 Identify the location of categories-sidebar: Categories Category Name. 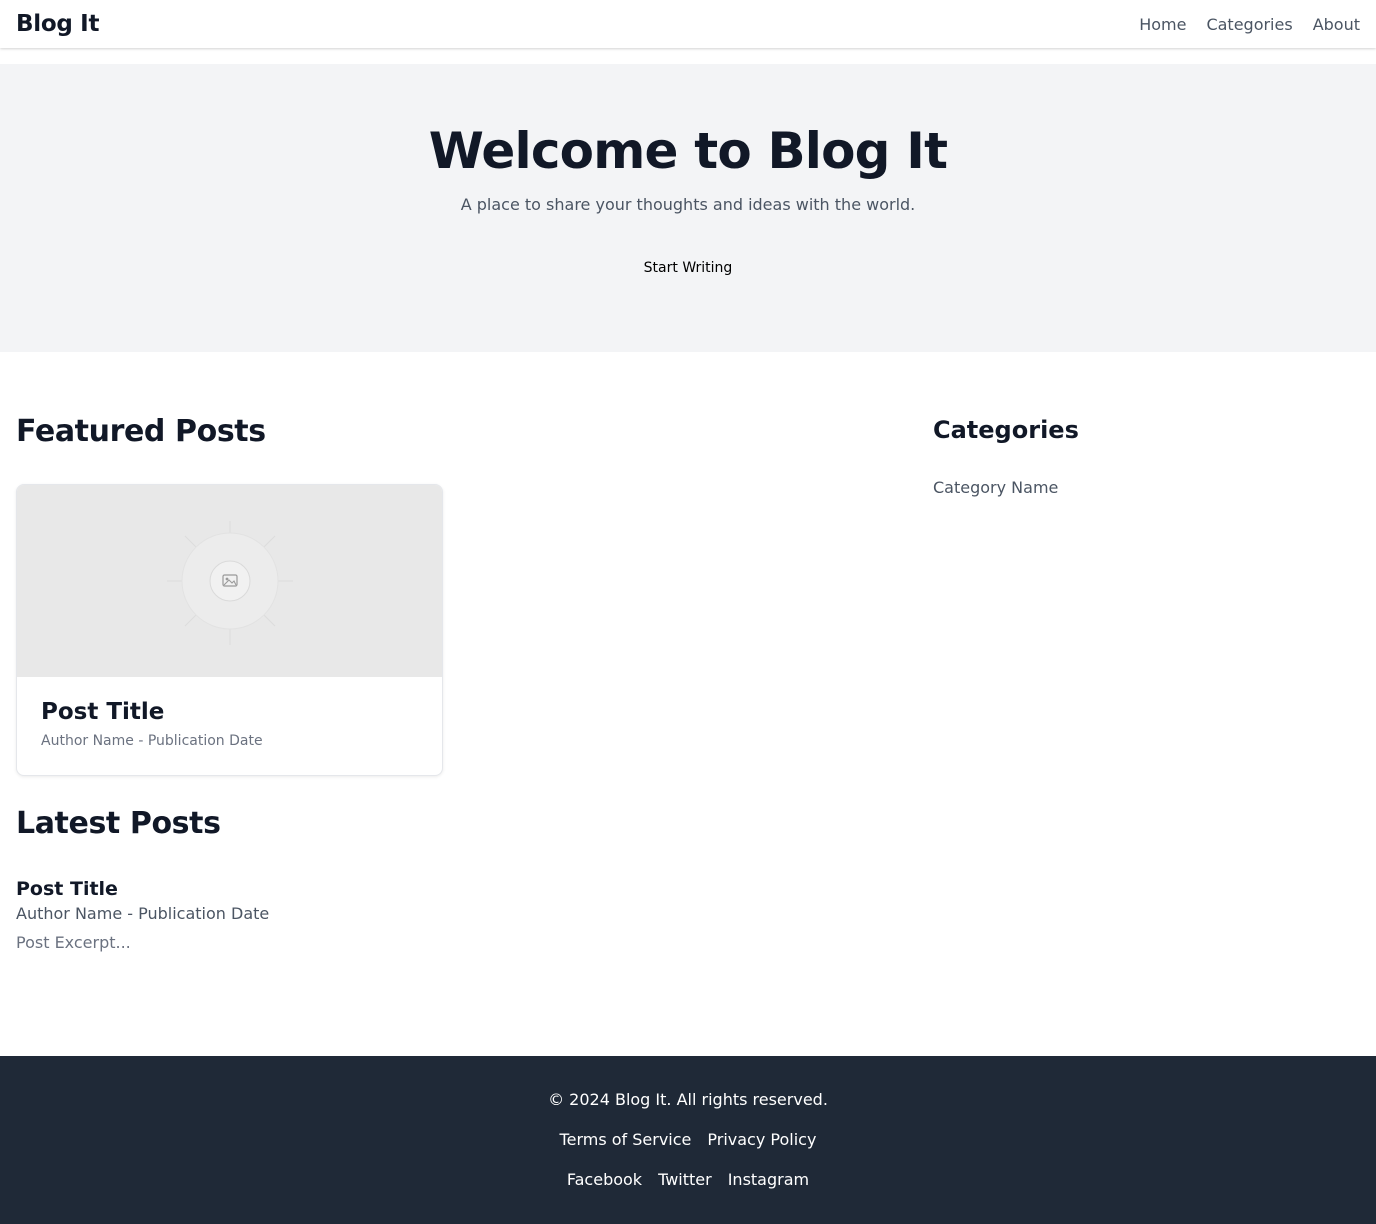
(1146, 456).